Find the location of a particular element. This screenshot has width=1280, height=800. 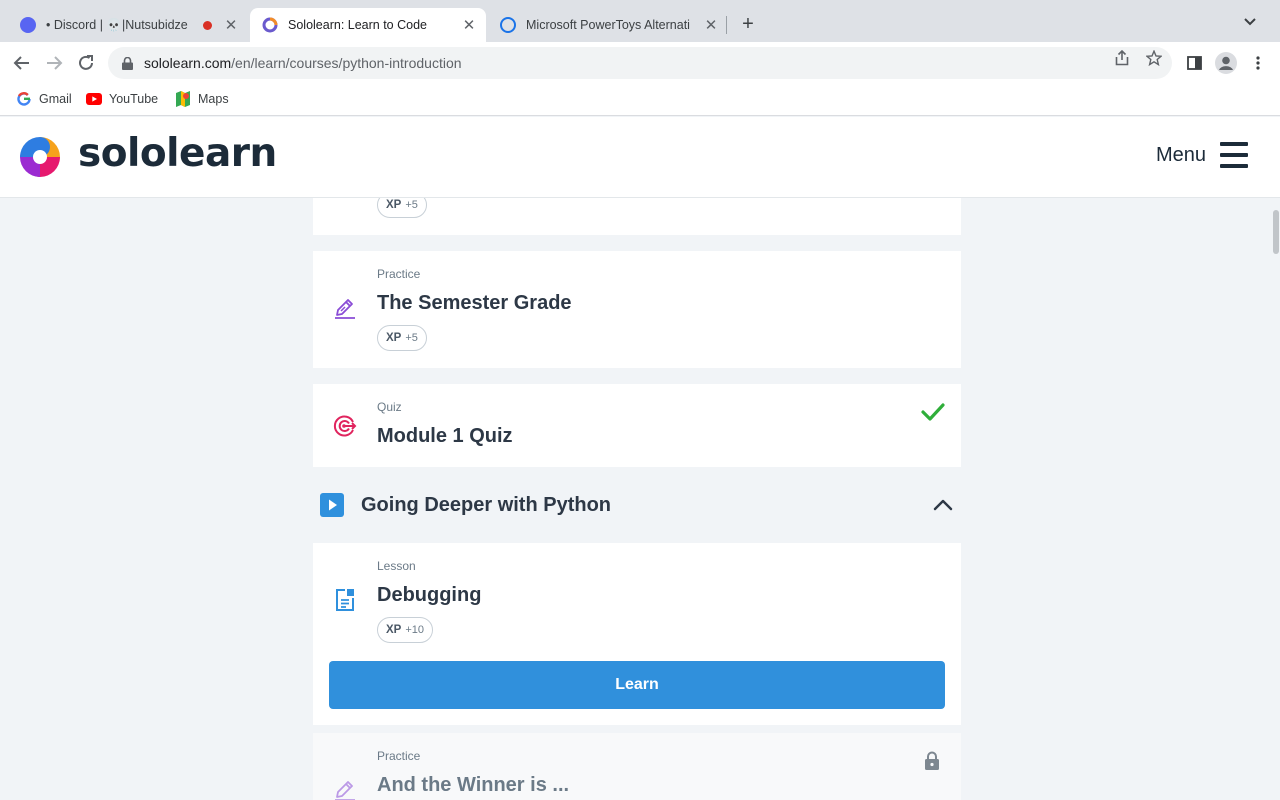

share-icon is located at coordinates (1122, 58).